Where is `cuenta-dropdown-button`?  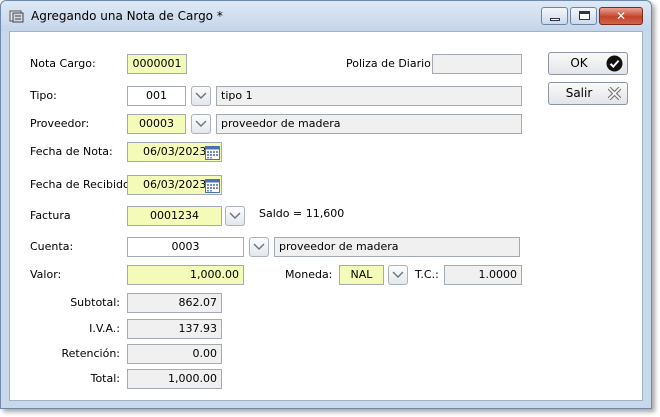 cuenta-dropdown-button is located at coordinates (259, 247).